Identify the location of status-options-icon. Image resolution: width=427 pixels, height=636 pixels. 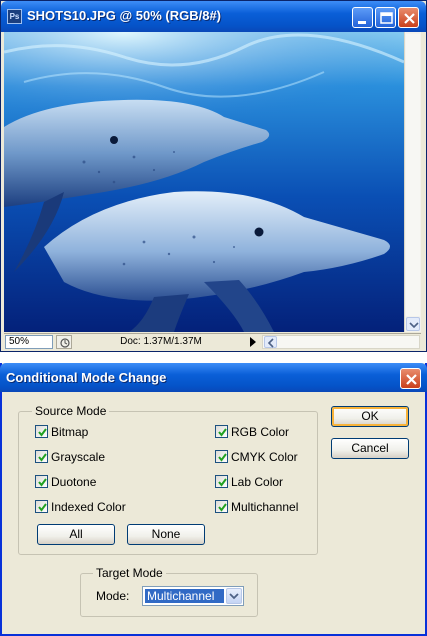
(65, 343).